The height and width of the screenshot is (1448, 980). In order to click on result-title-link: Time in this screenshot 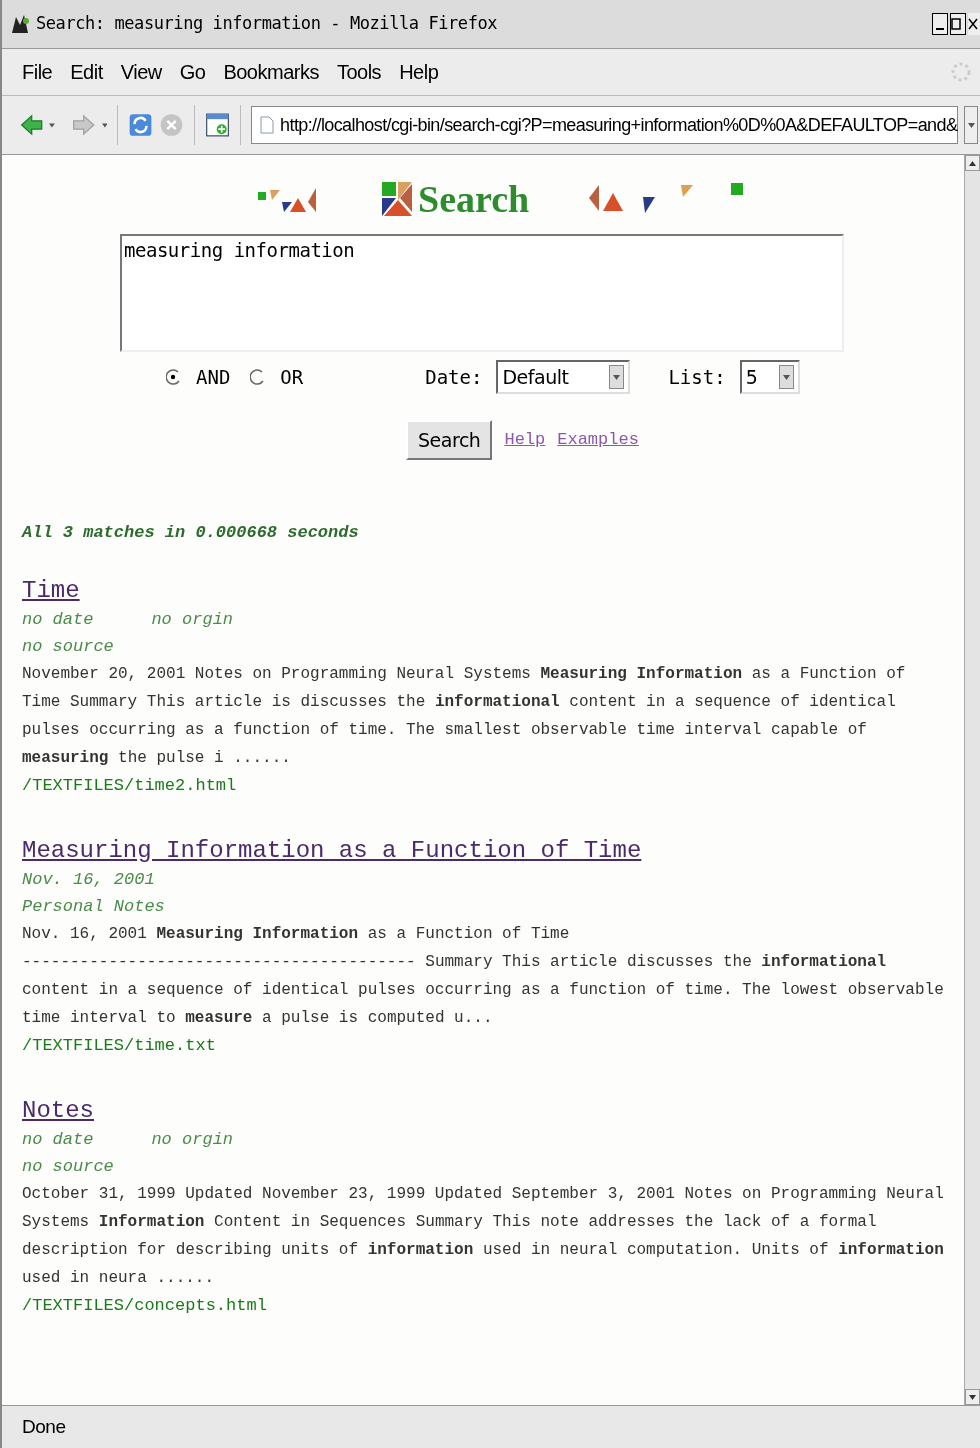, I will do `click(51, 590)`.